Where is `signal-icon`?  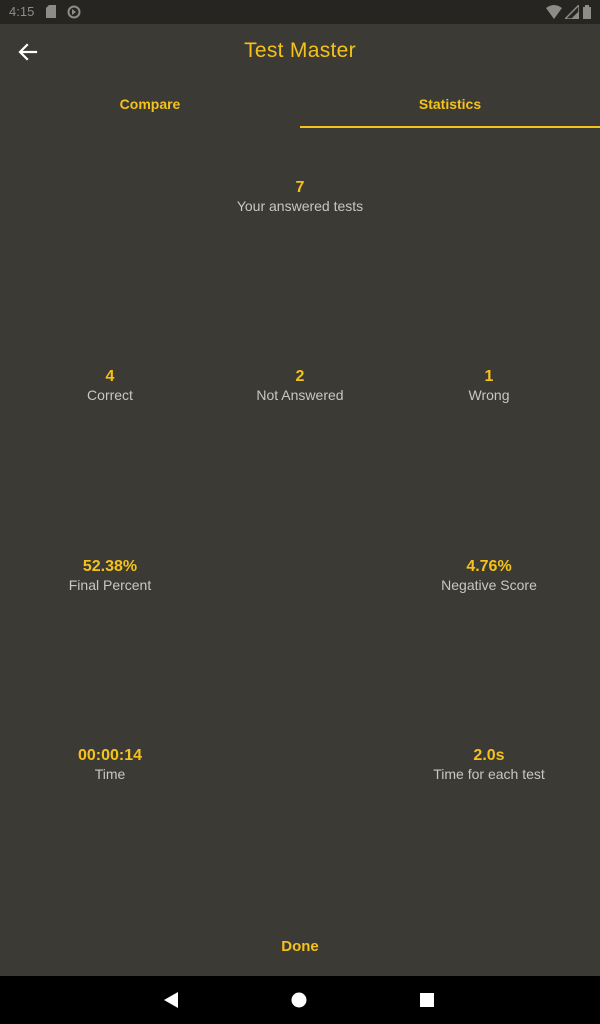 signal-icon is located at coordinates (572, 12).